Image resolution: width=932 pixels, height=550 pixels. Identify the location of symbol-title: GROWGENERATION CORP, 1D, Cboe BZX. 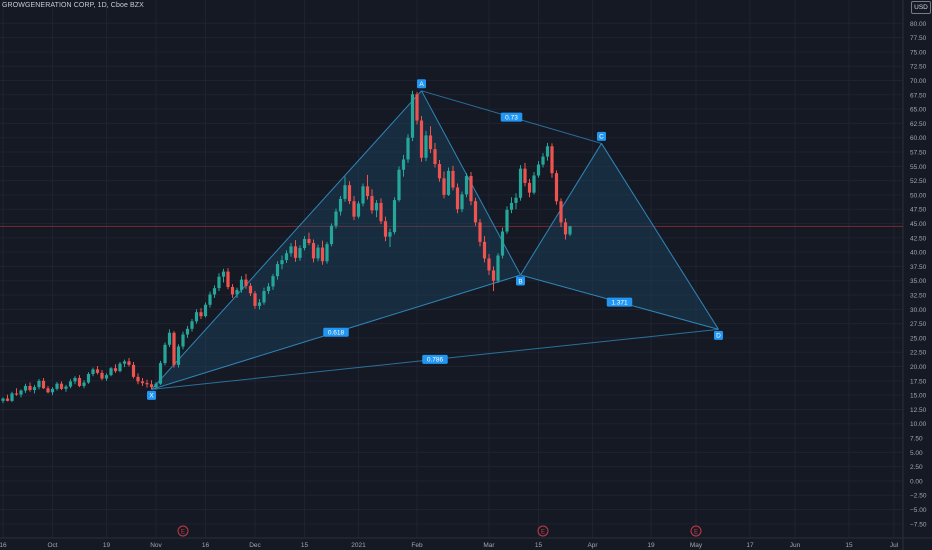
(73, 5).